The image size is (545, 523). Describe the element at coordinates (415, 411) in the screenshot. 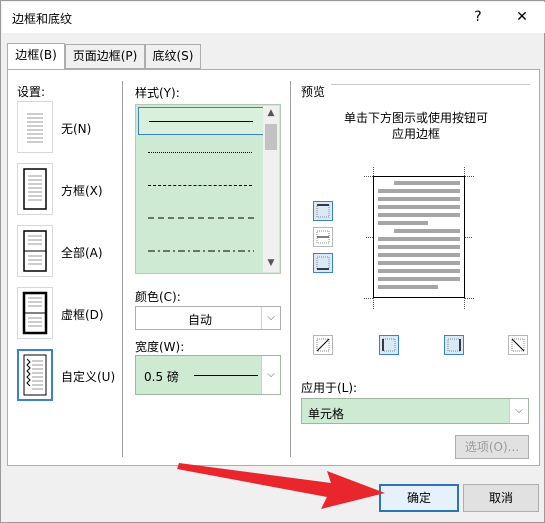

I see `apply-to-select: 单元格 ⌵` at that location.